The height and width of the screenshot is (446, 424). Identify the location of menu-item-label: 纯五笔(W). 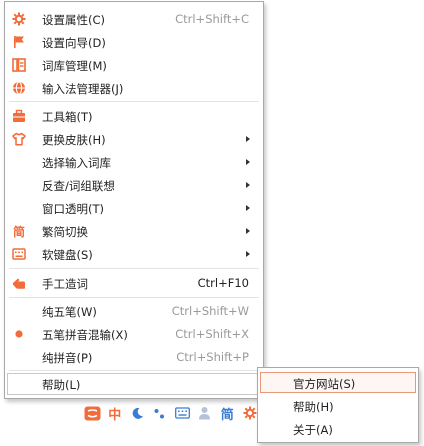
(69, 312).